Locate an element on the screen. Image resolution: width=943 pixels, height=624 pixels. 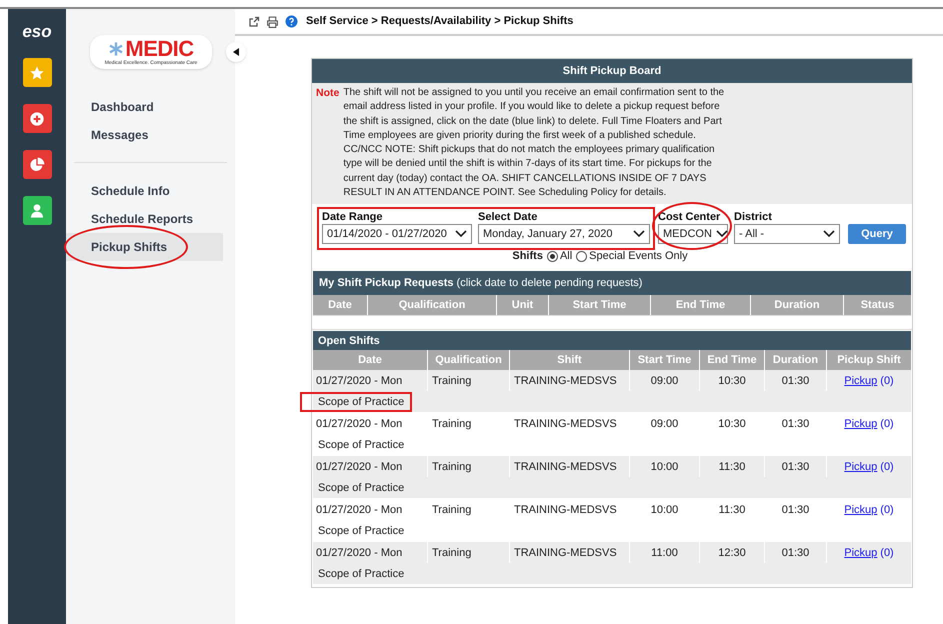
column-header: Start Time is located at coordinates (600, 305).